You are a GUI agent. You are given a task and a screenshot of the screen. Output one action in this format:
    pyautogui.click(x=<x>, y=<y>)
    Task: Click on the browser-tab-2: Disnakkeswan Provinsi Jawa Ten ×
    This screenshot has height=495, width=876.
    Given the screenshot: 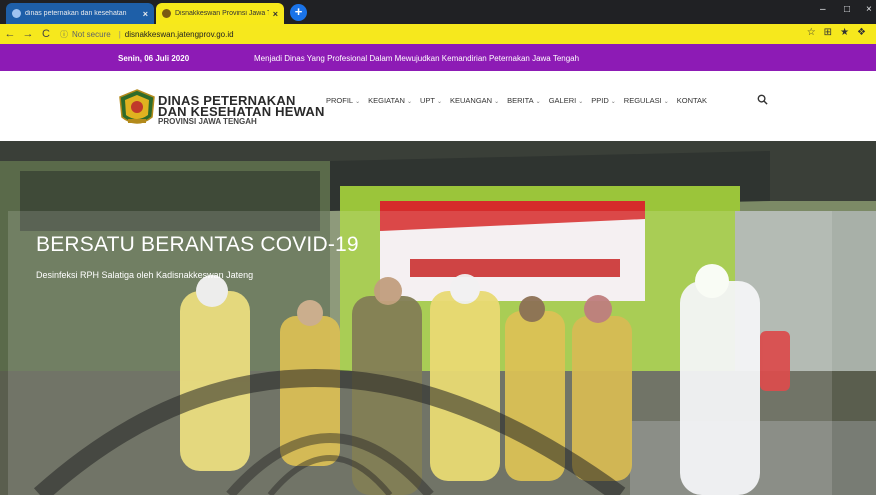 What is the action you would take?
    pyautogui.click(x=220, y=13)
    